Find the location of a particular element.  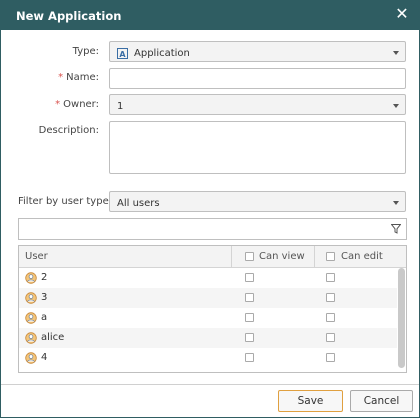

grid-scrollbar is located at coordinates (401, 320).